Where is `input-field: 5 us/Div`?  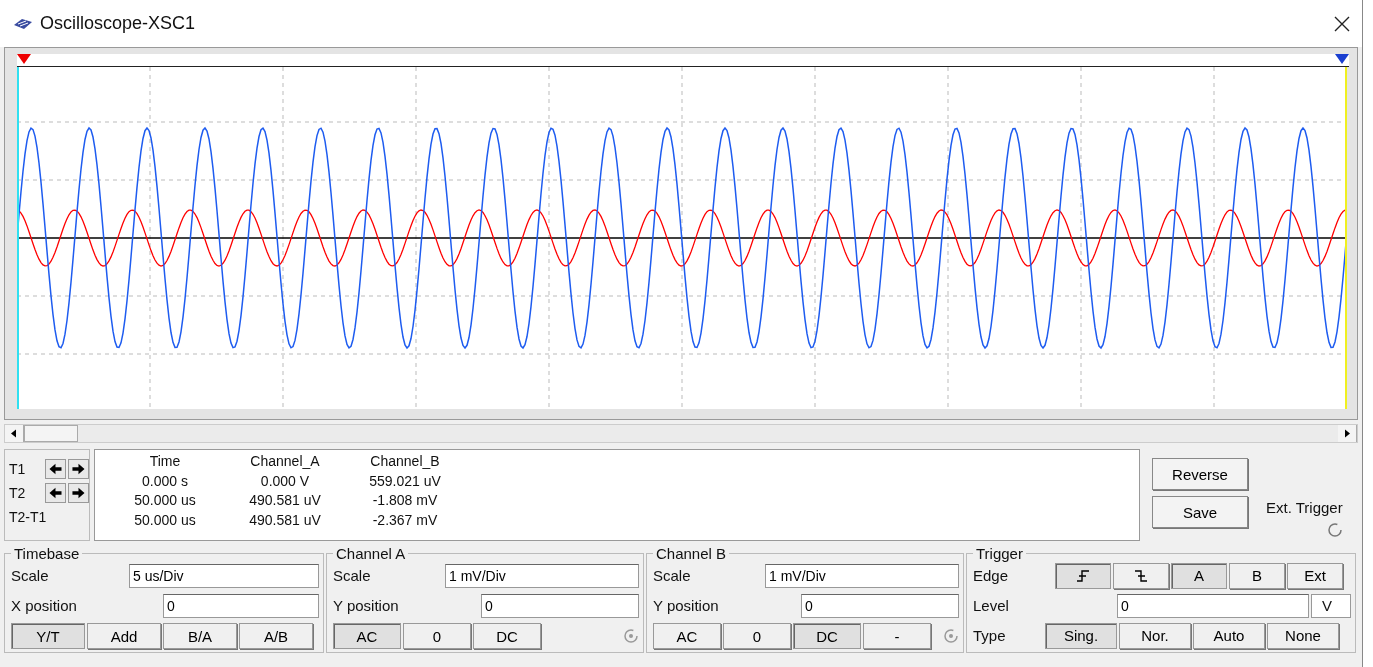 input-field: 5 us/Div is located at coordinates (224, 575).